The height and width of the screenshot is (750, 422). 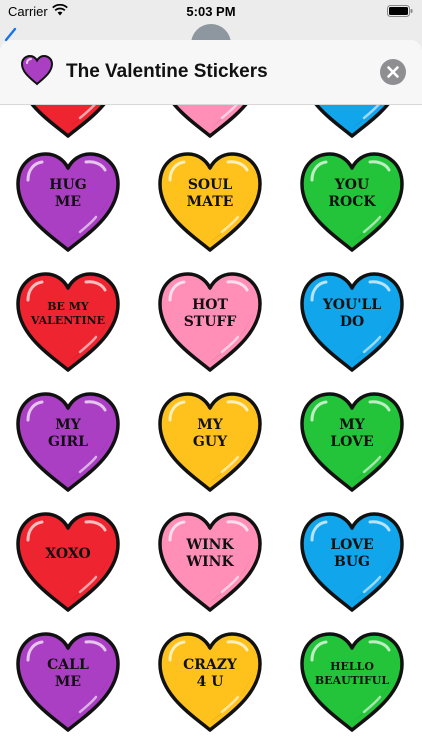 What do you see at coordinates (352, 193) in the screenshot?
I see `sticker-text: YOU ROCK` at bounding box center [352, 193].